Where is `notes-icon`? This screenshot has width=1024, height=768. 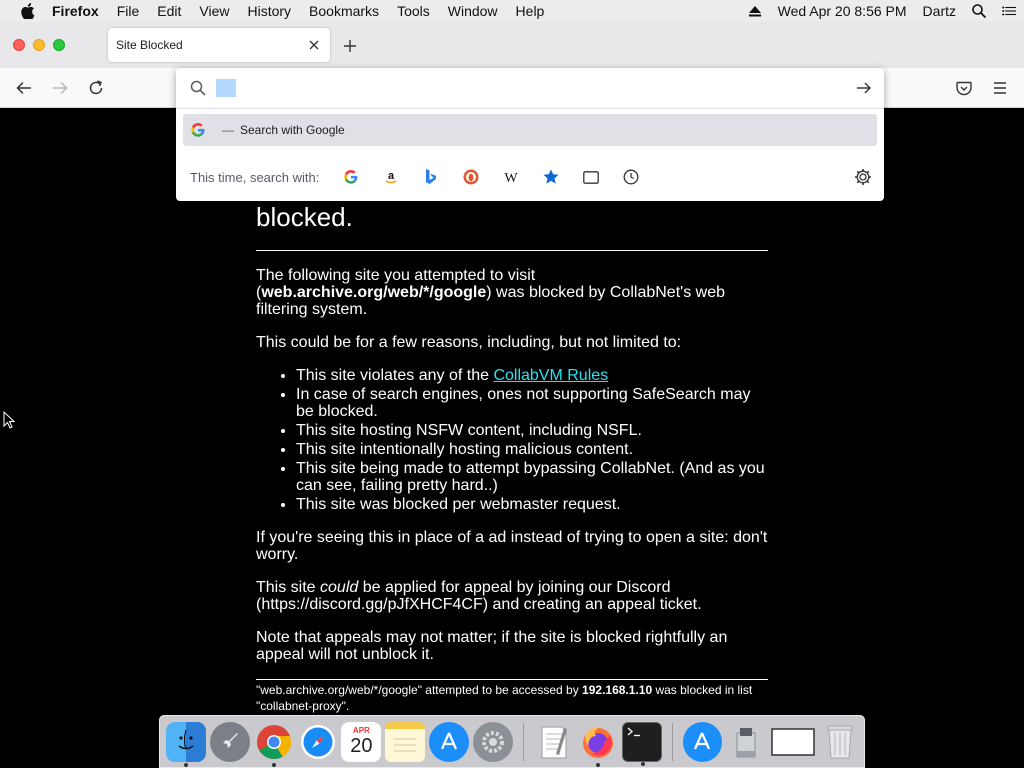
notes-icon is located at coordinates (405, 741).